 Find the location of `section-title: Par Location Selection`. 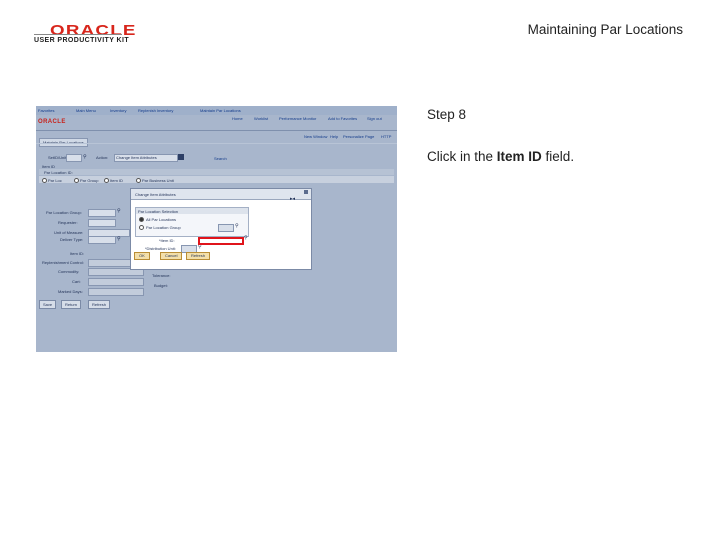

section-title: Par Location Selection is located at coordinates (158, 211).